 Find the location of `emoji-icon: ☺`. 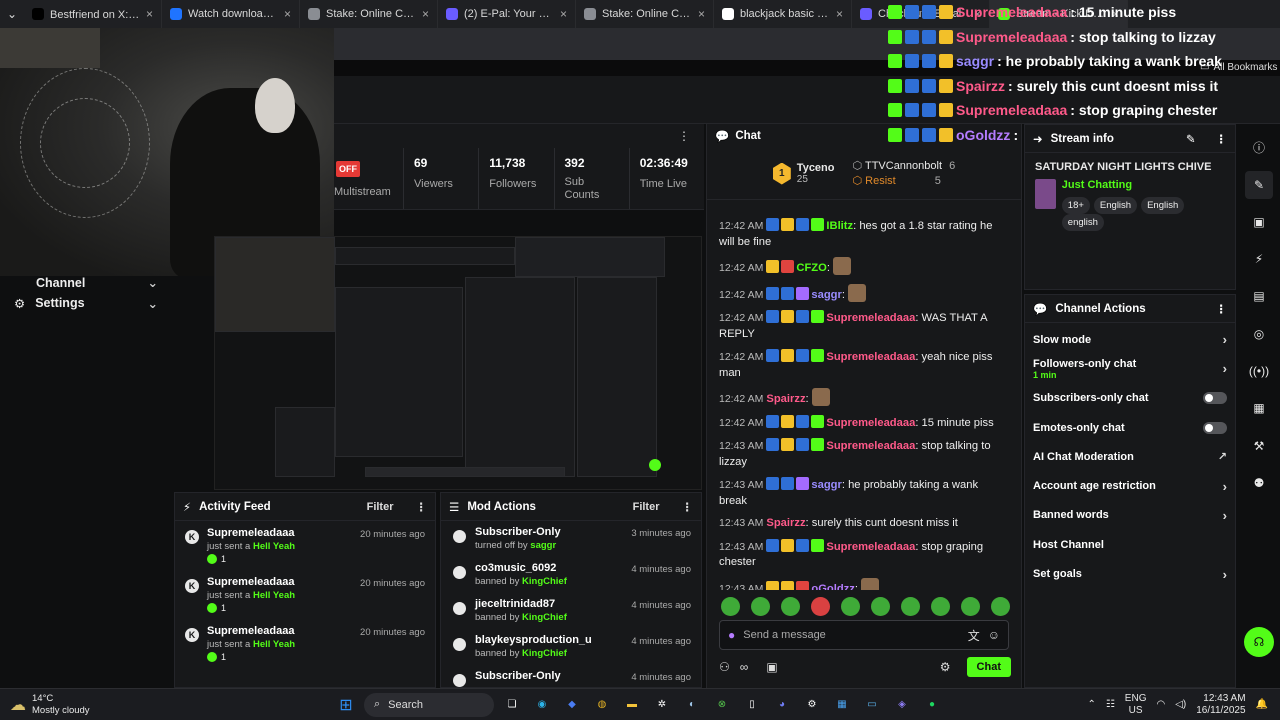

emoji-icon: ☺ is located at coordinates (994, 635).